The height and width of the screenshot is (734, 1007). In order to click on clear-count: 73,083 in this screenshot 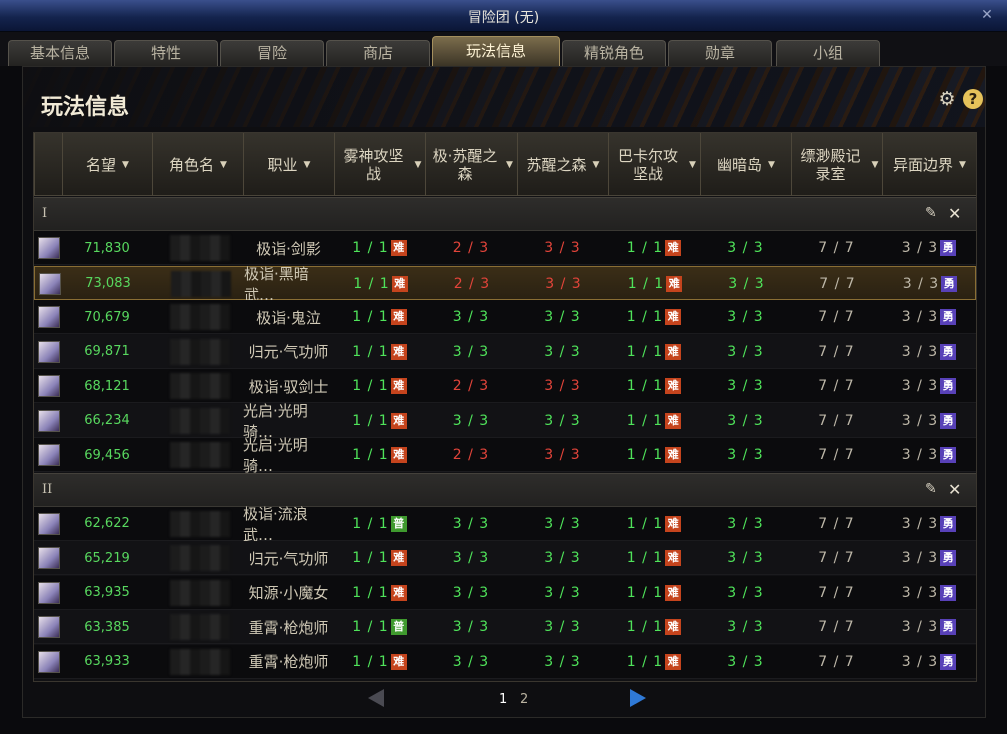, I will do `click(108, 283)`.